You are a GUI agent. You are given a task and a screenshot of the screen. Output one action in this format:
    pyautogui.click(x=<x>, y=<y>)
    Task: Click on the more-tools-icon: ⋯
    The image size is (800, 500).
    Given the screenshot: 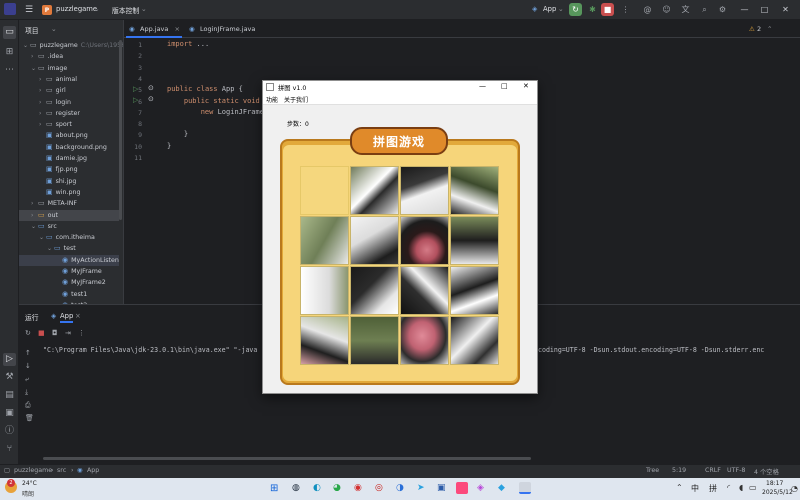 What is the action you would take?
    pyautogui.click(x=9, y=70)
    